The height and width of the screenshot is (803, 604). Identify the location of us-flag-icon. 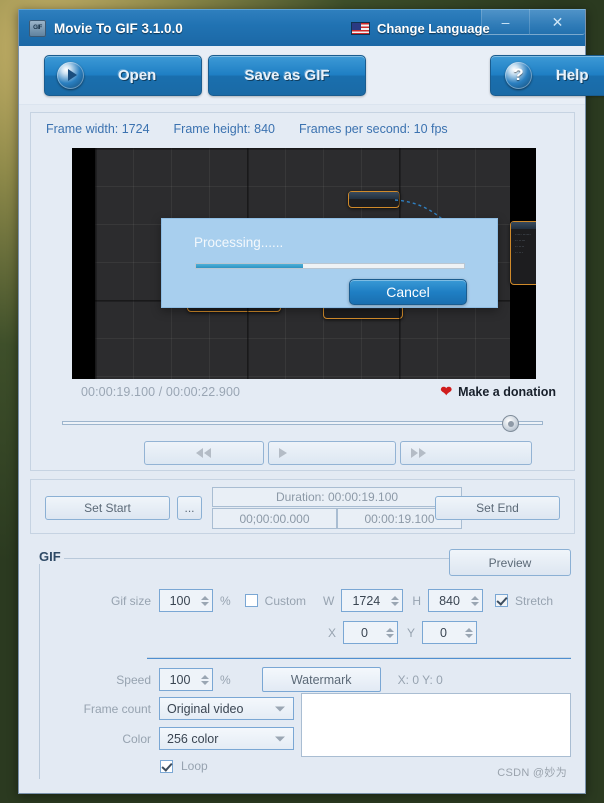
(360, 28).